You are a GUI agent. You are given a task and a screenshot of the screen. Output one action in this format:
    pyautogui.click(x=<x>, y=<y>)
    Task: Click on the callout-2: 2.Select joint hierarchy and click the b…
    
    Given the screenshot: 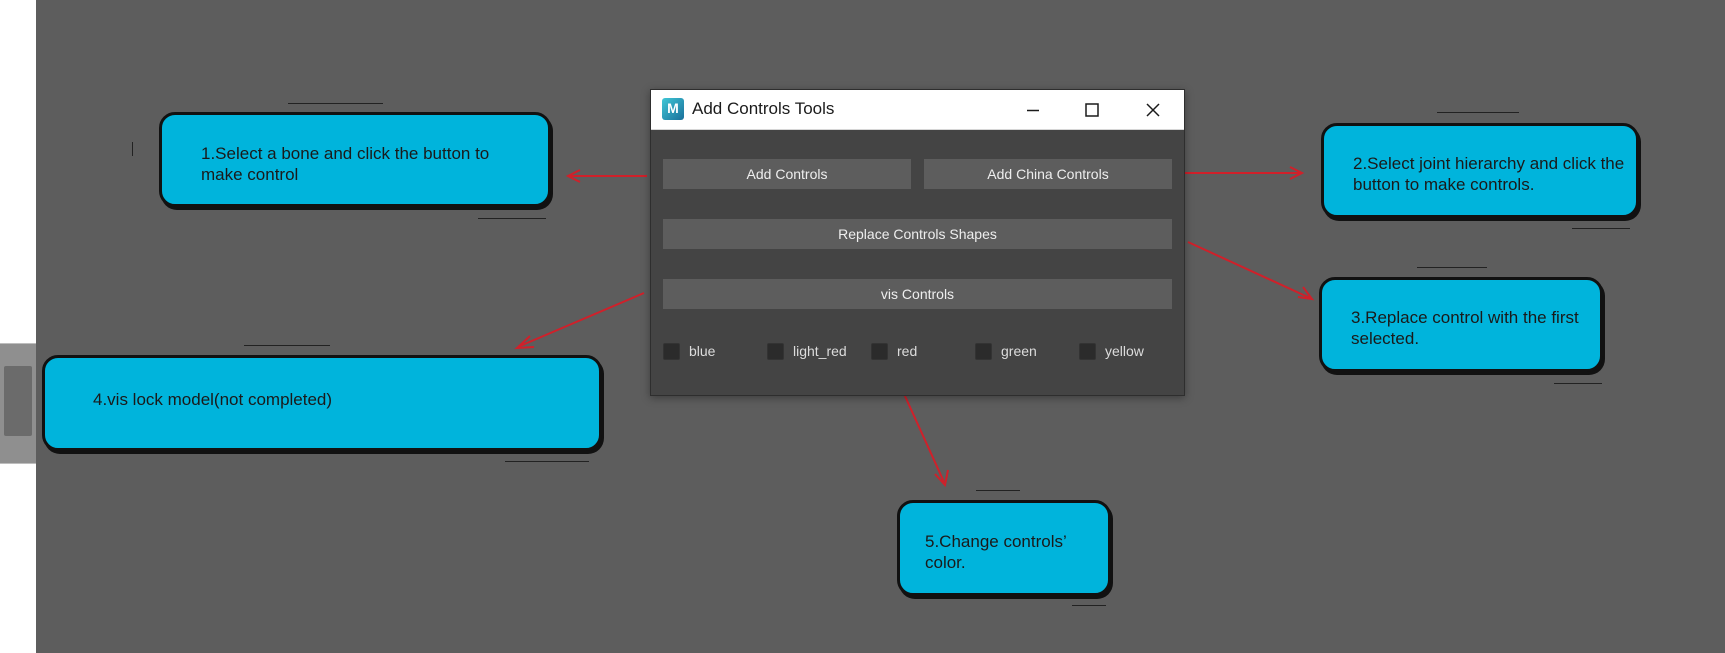 What is the action you would take?
    pyautogui.click(x=1480, y=170)
    